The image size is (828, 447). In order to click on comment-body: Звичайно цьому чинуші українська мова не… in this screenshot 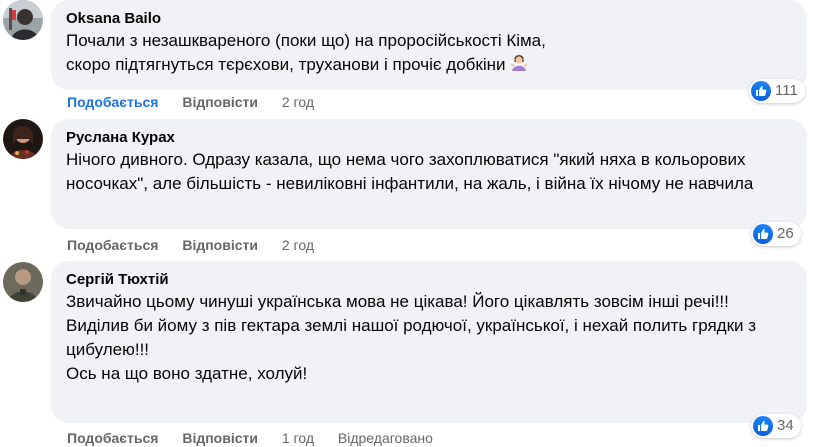, I will do `click(397, 301)`.